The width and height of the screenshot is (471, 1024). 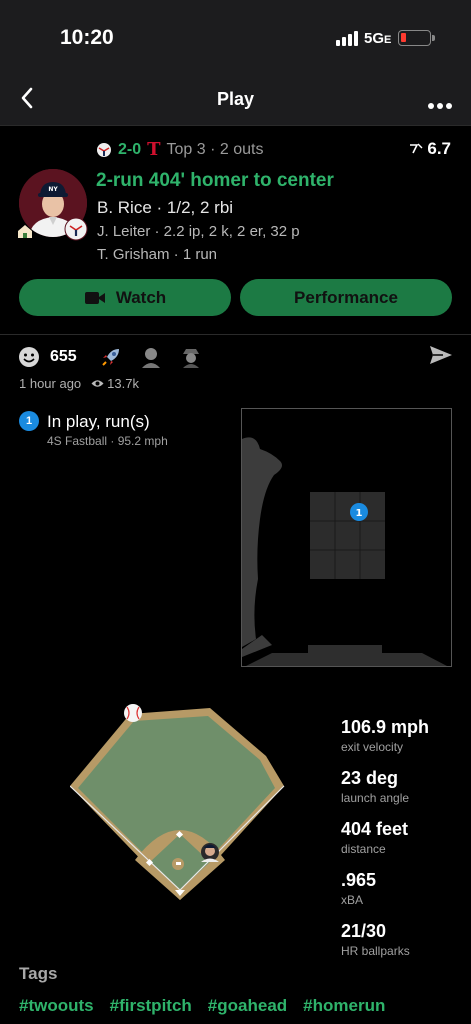 I want to click on stat-distance: 404 feet distance, so click(x=385, y=837).